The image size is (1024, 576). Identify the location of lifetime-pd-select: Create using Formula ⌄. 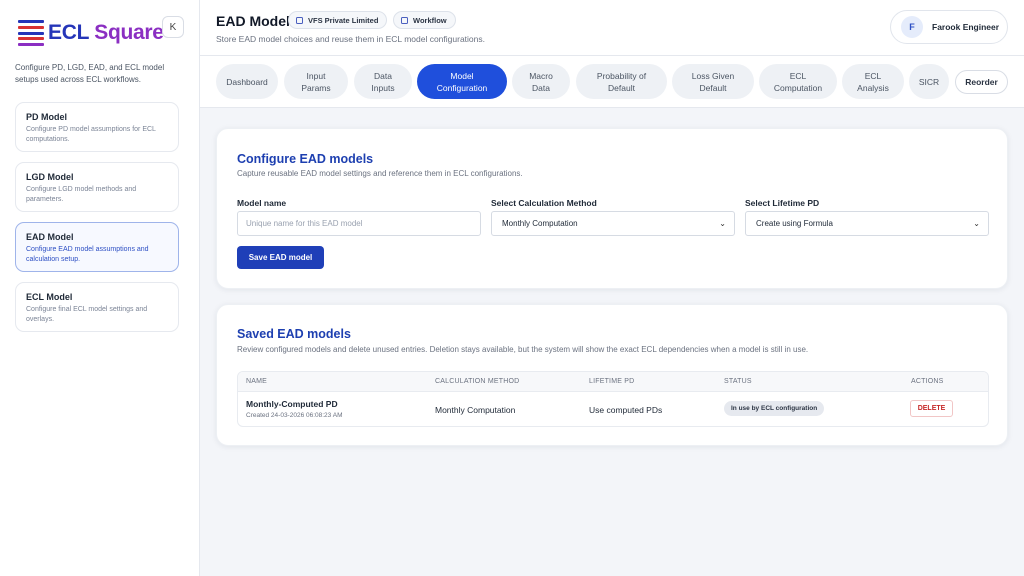
(867, 223).